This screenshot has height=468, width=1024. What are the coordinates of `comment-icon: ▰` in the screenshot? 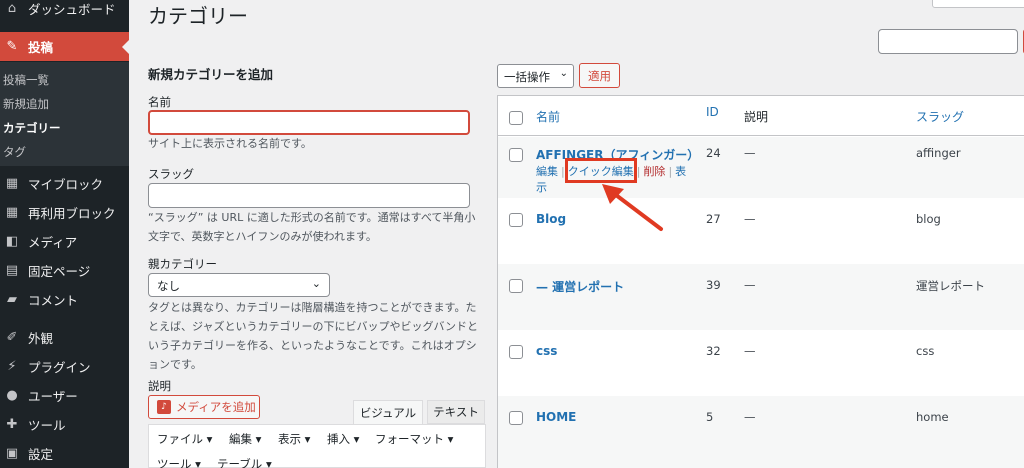 It's located at (12, 299).